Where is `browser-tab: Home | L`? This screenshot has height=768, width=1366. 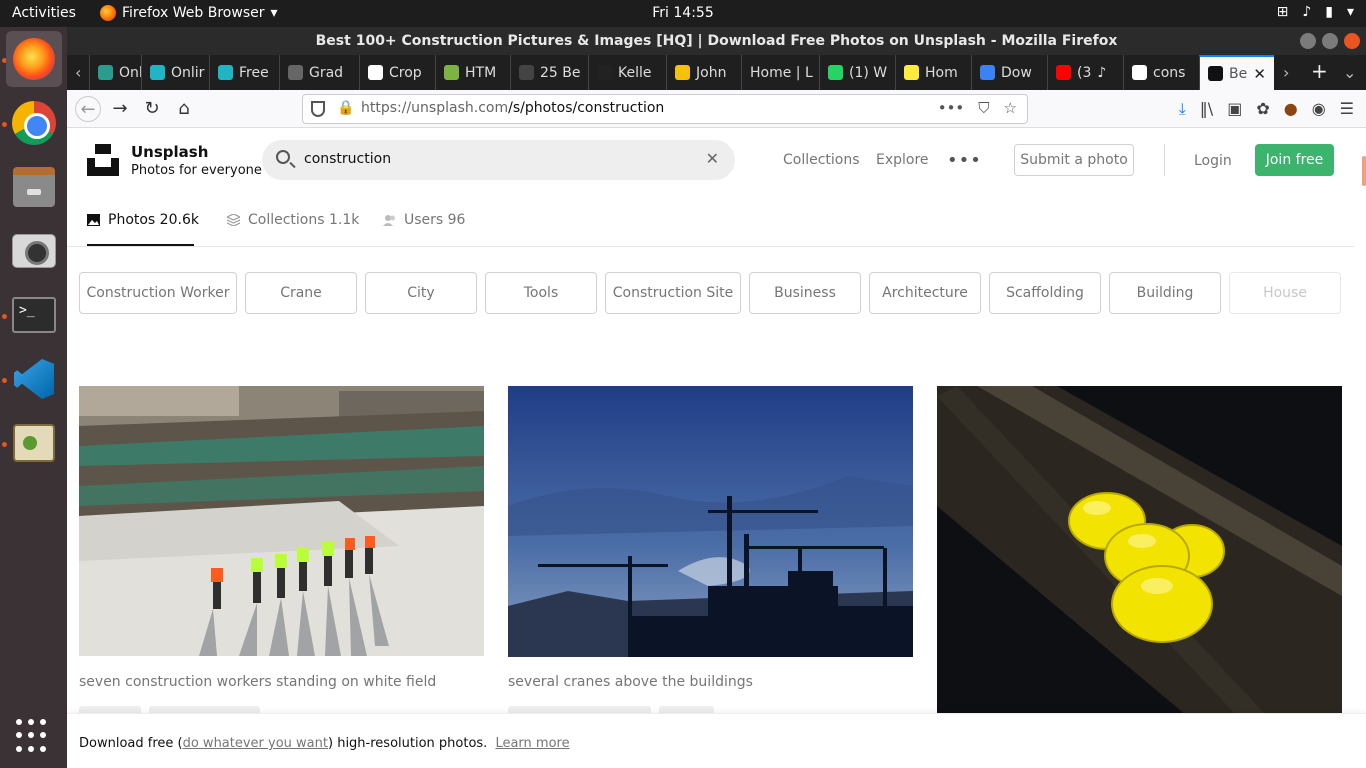 browser-tab: Home | L is located at coordinates (780, 72).